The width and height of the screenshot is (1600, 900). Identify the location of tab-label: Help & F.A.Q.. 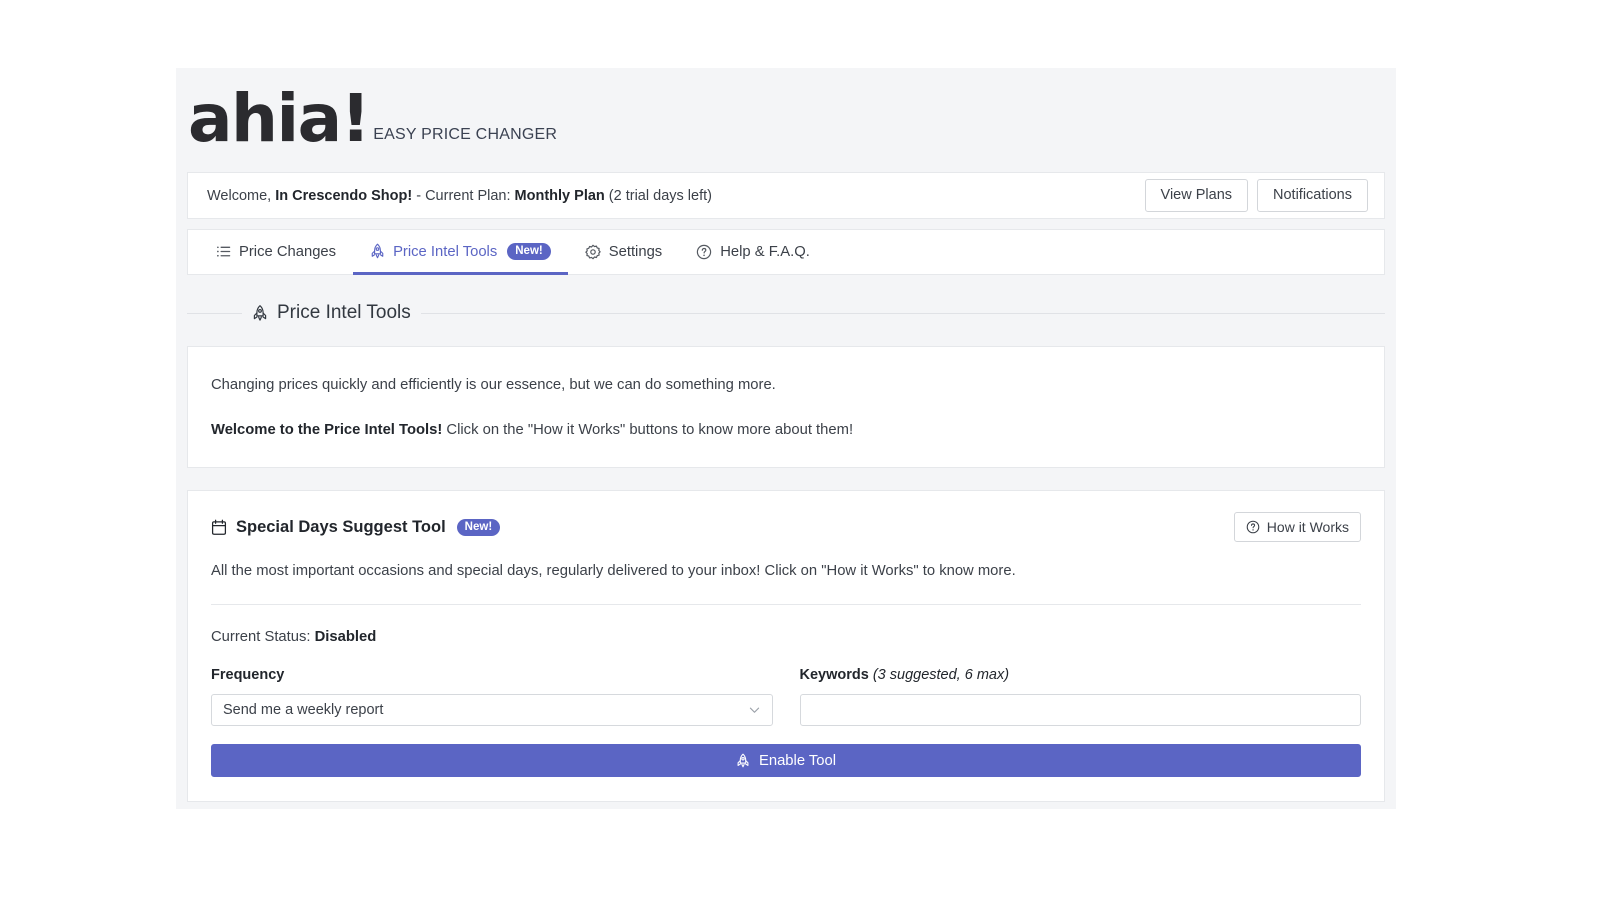
(765, 251).